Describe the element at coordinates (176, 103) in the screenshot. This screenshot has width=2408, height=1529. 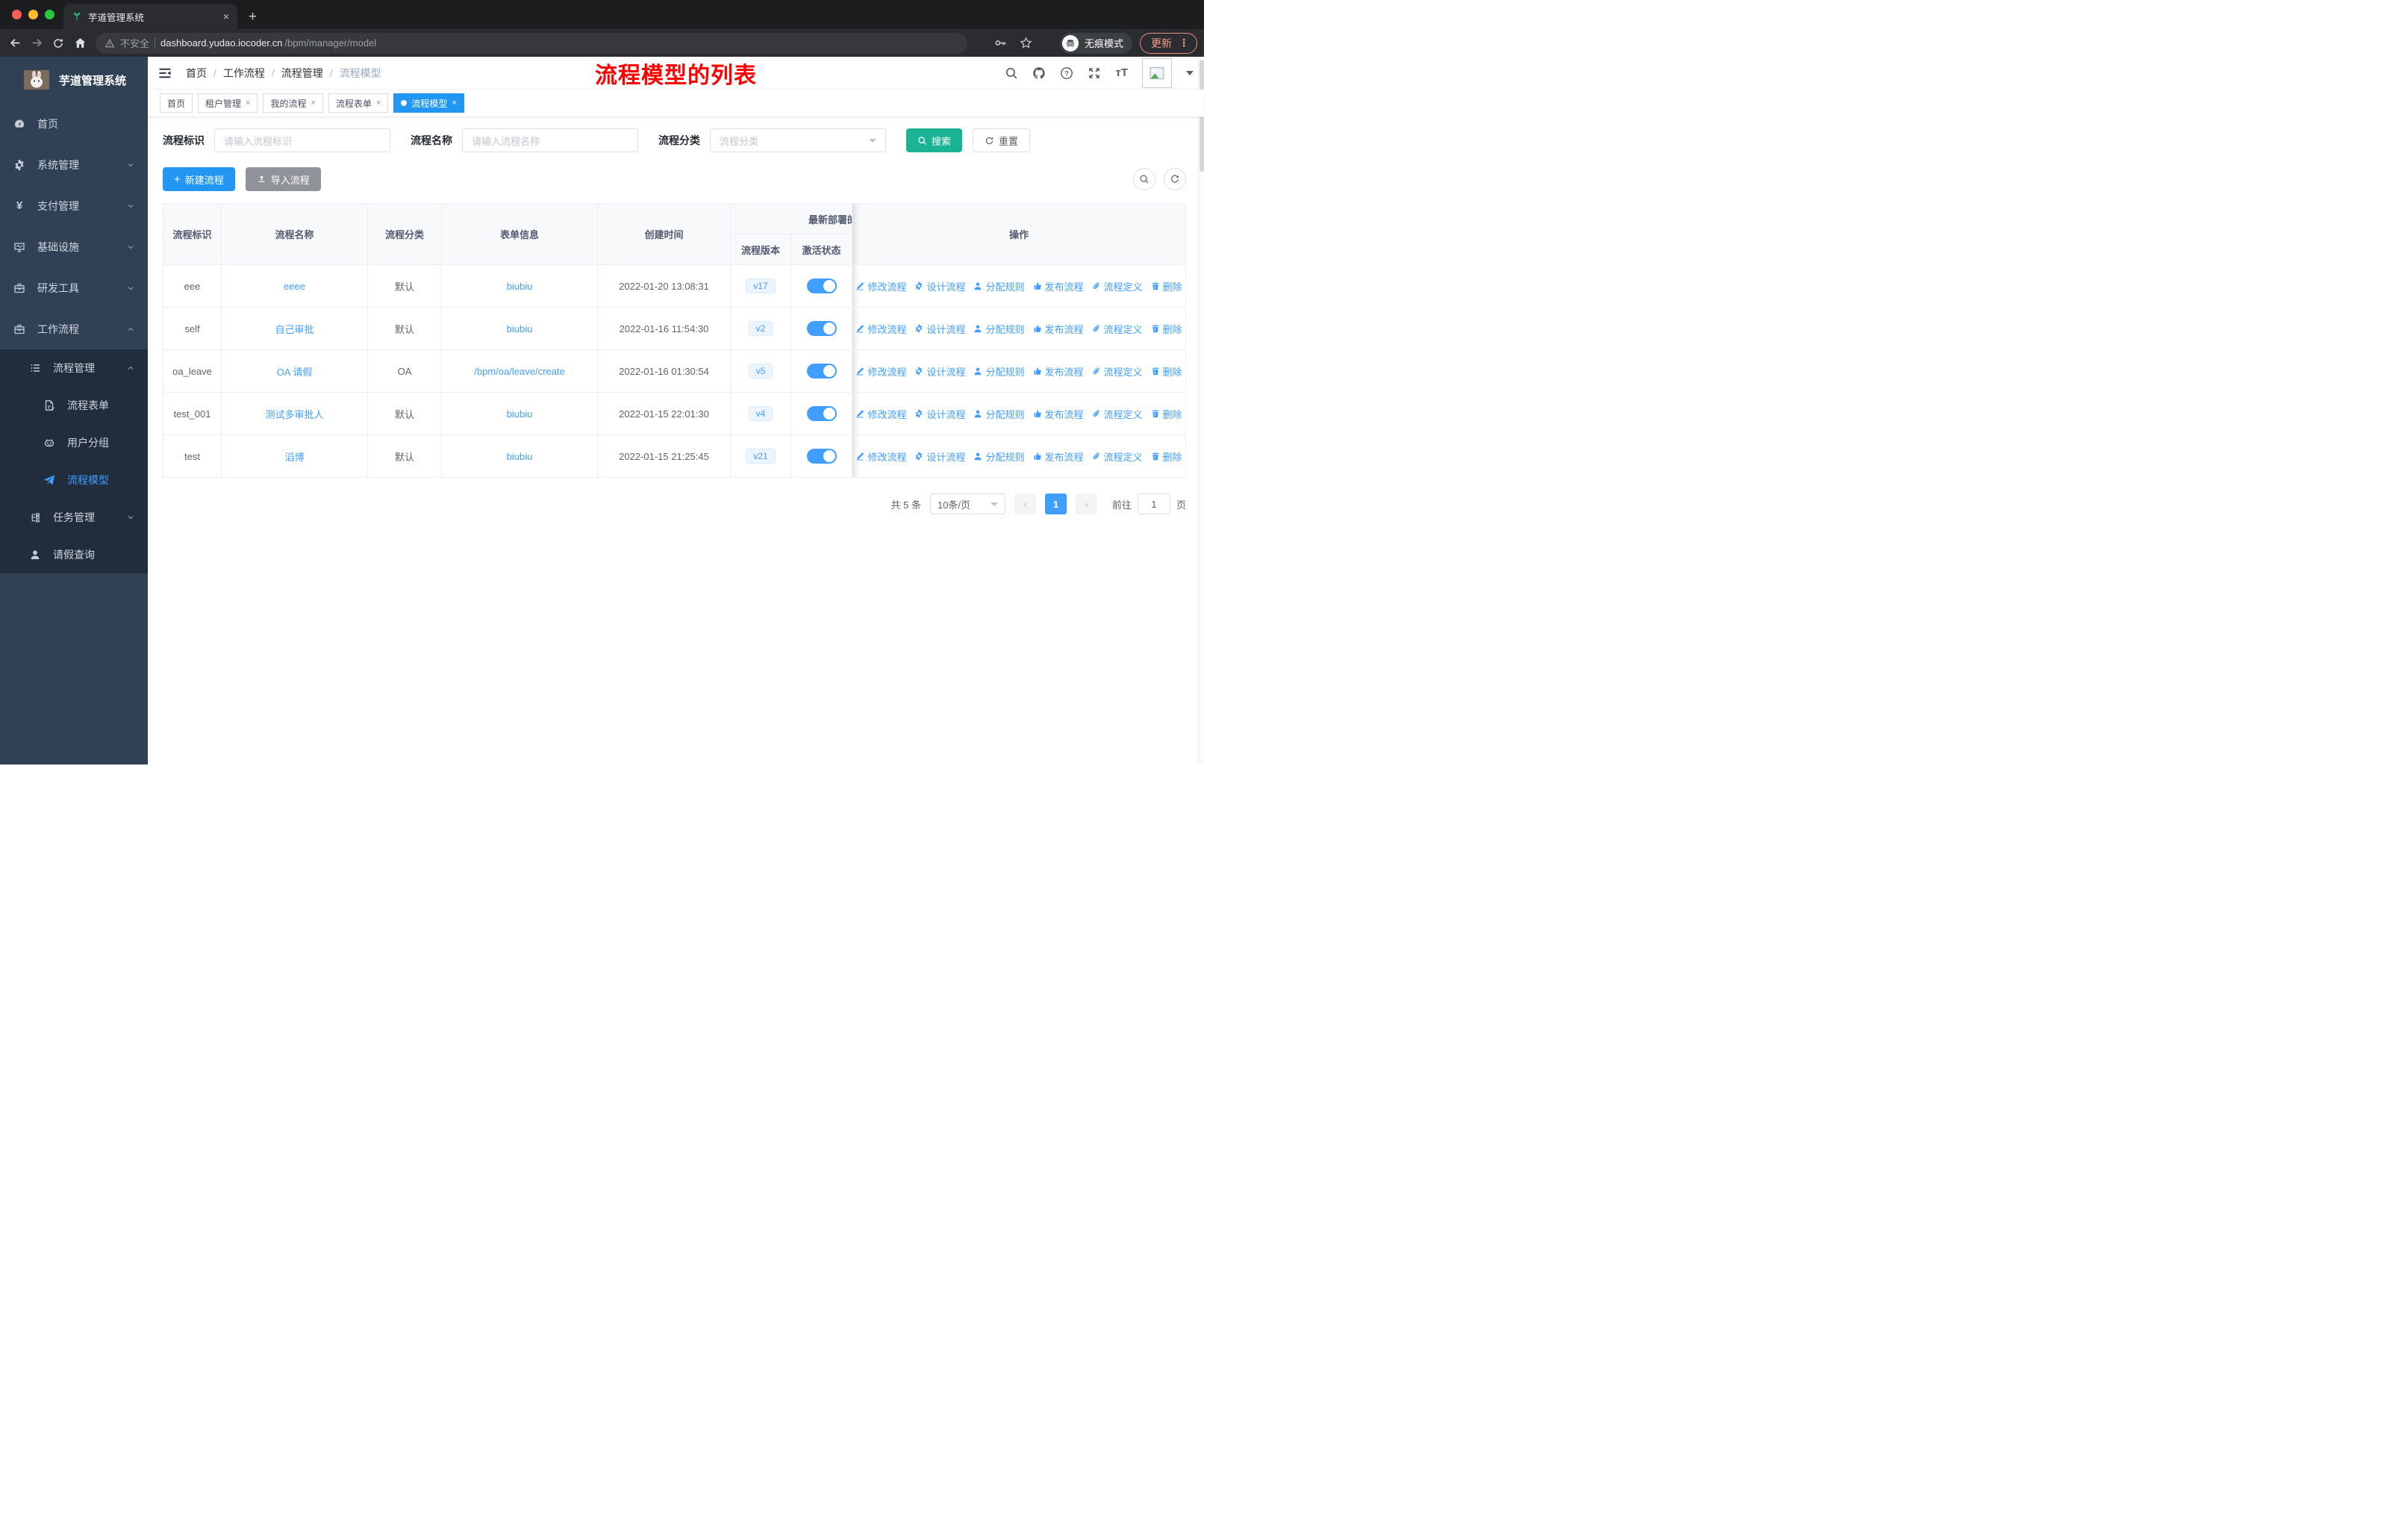
I see `tab-首页: 首页` at that location.